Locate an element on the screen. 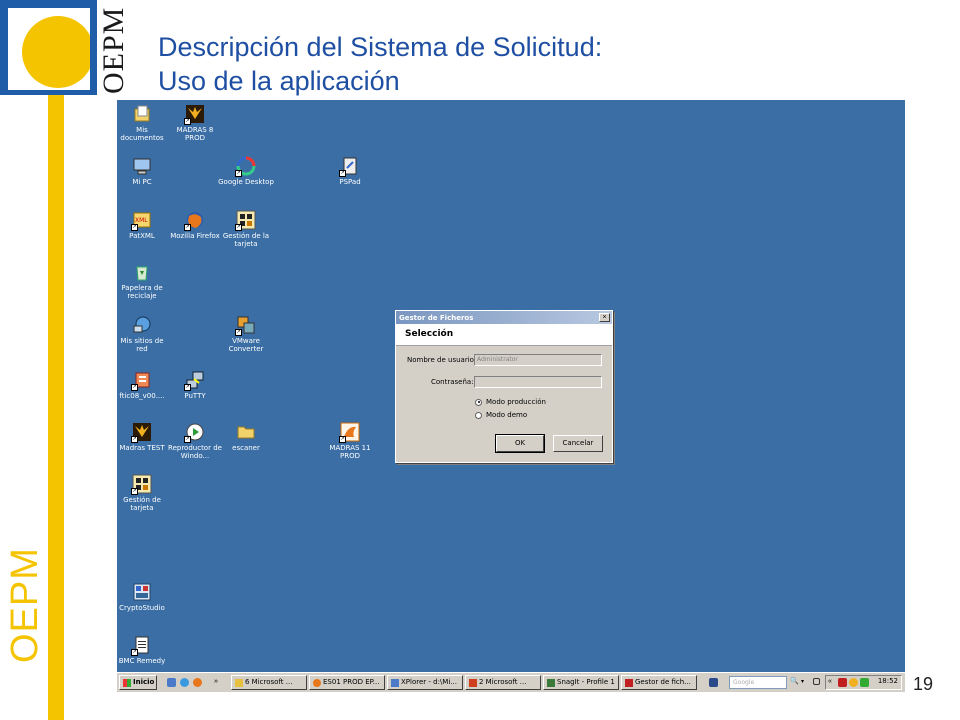  desktop-icon-card-management: ↗ Gestión de la tarjeta is located at coordinates (246, 229).